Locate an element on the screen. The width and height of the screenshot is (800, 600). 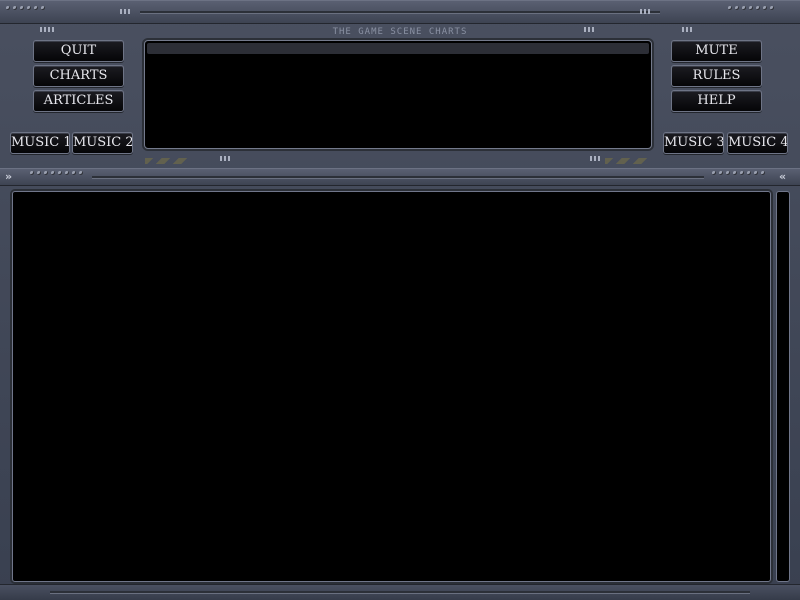
help-button: HELP is located at coordinates (716, 101).